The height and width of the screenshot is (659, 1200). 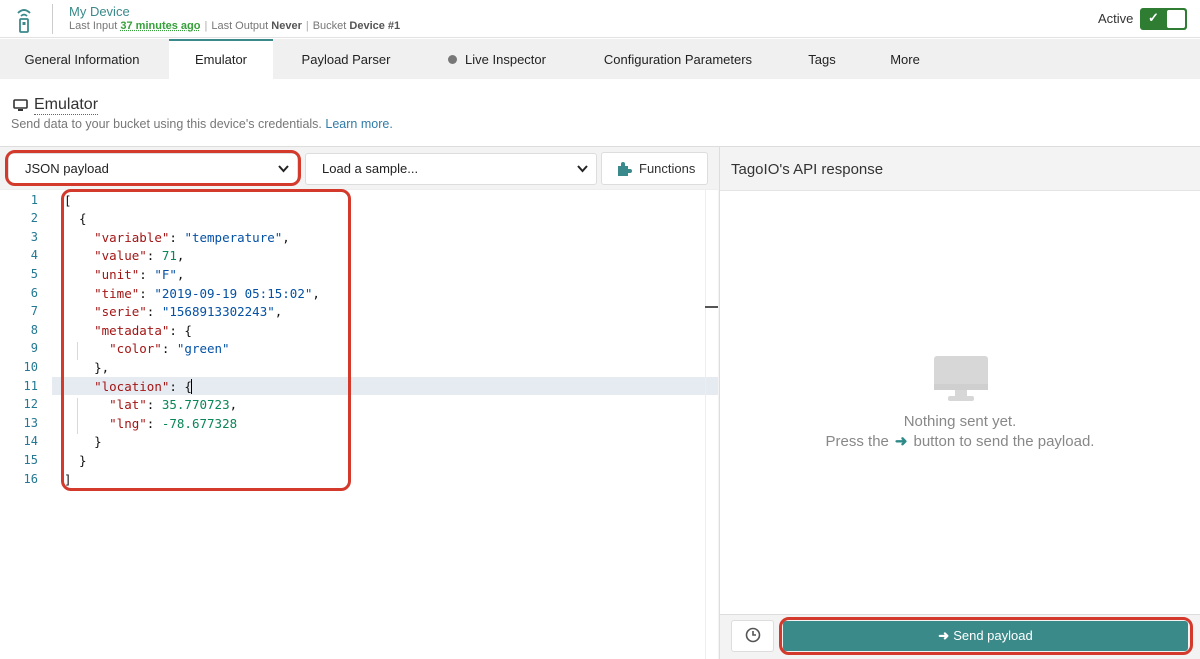 I want to click on status-dot-icon, so click(x=453, y=59).